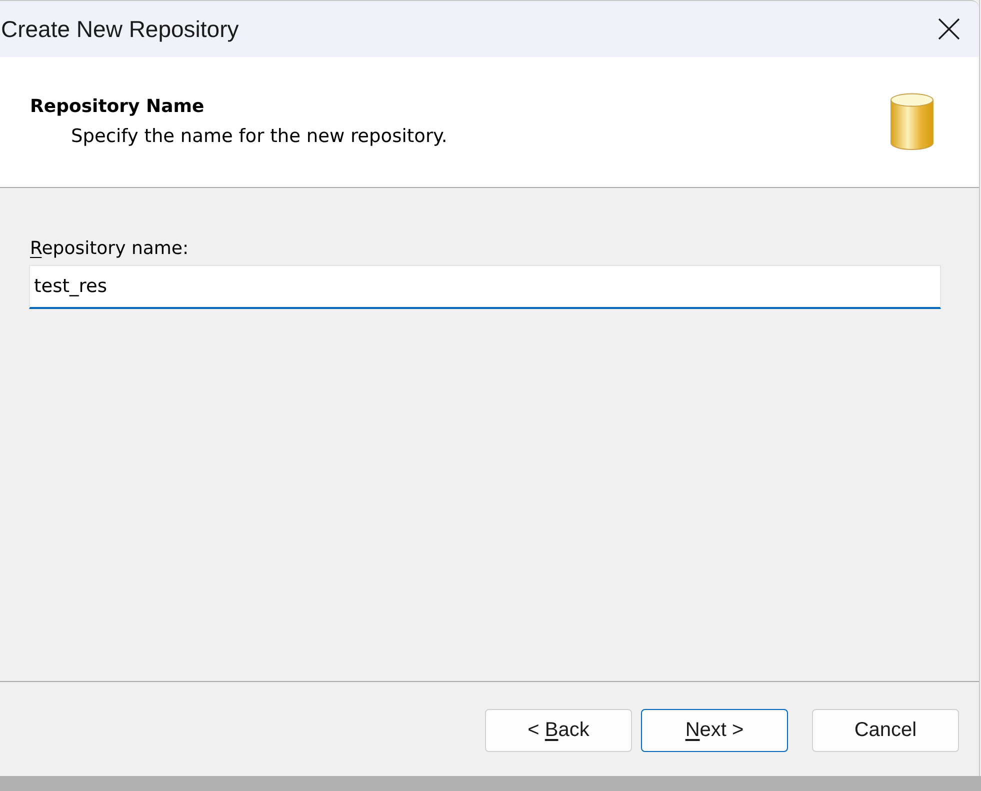 The height and width of the screenshot is (791, 981). I want to click on cancel-button: Cancel, so click(885, 730).